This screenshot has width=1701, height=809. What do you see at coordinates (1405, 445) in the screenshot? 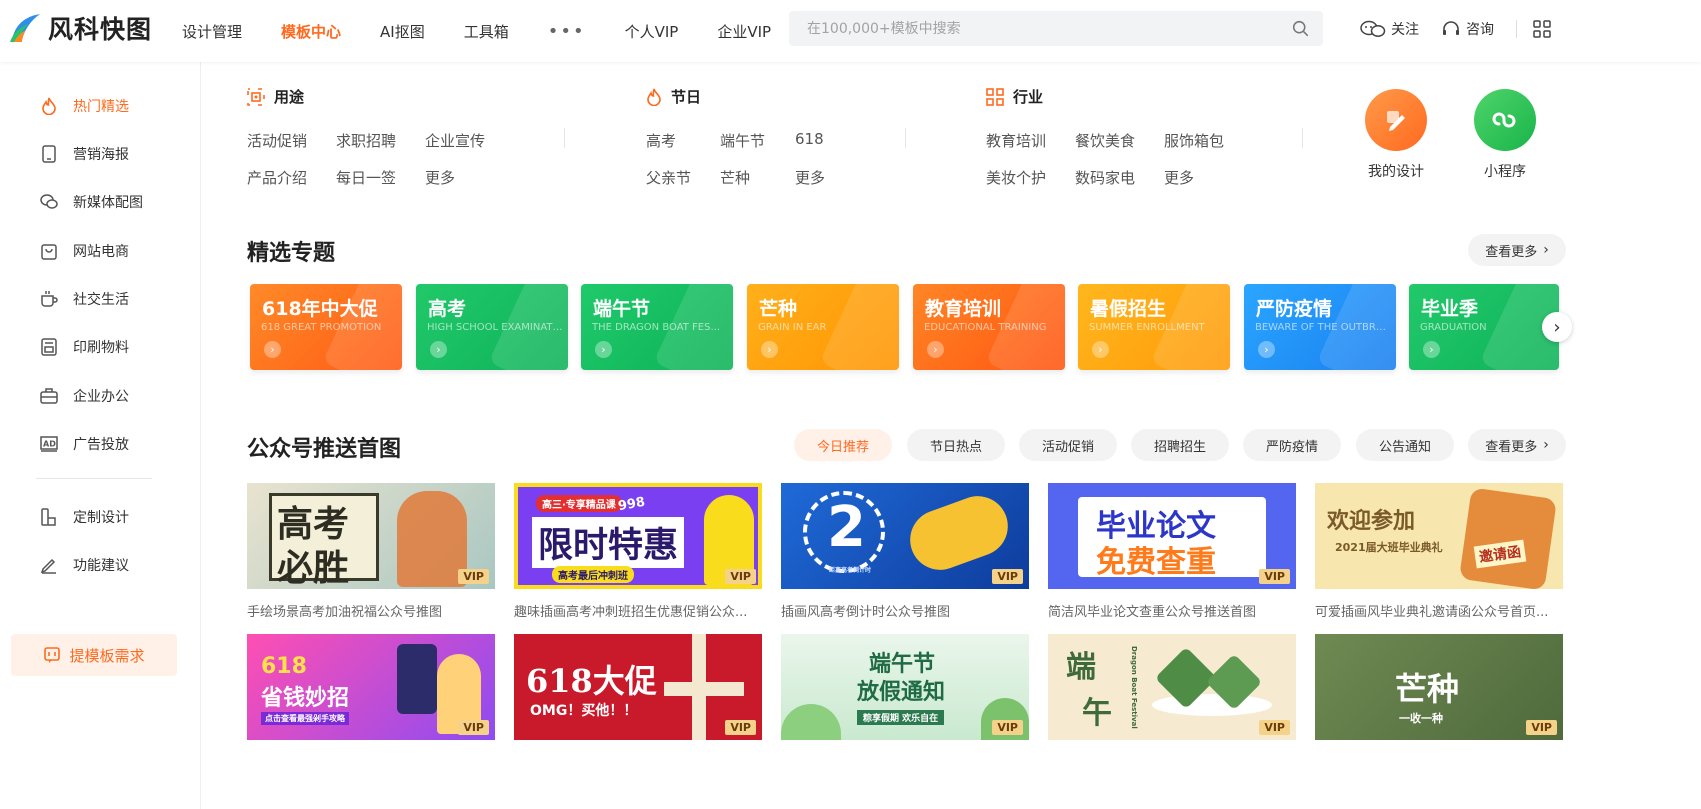
I see `tab-notice: 公告通知` at bounding box center [1405, 445].